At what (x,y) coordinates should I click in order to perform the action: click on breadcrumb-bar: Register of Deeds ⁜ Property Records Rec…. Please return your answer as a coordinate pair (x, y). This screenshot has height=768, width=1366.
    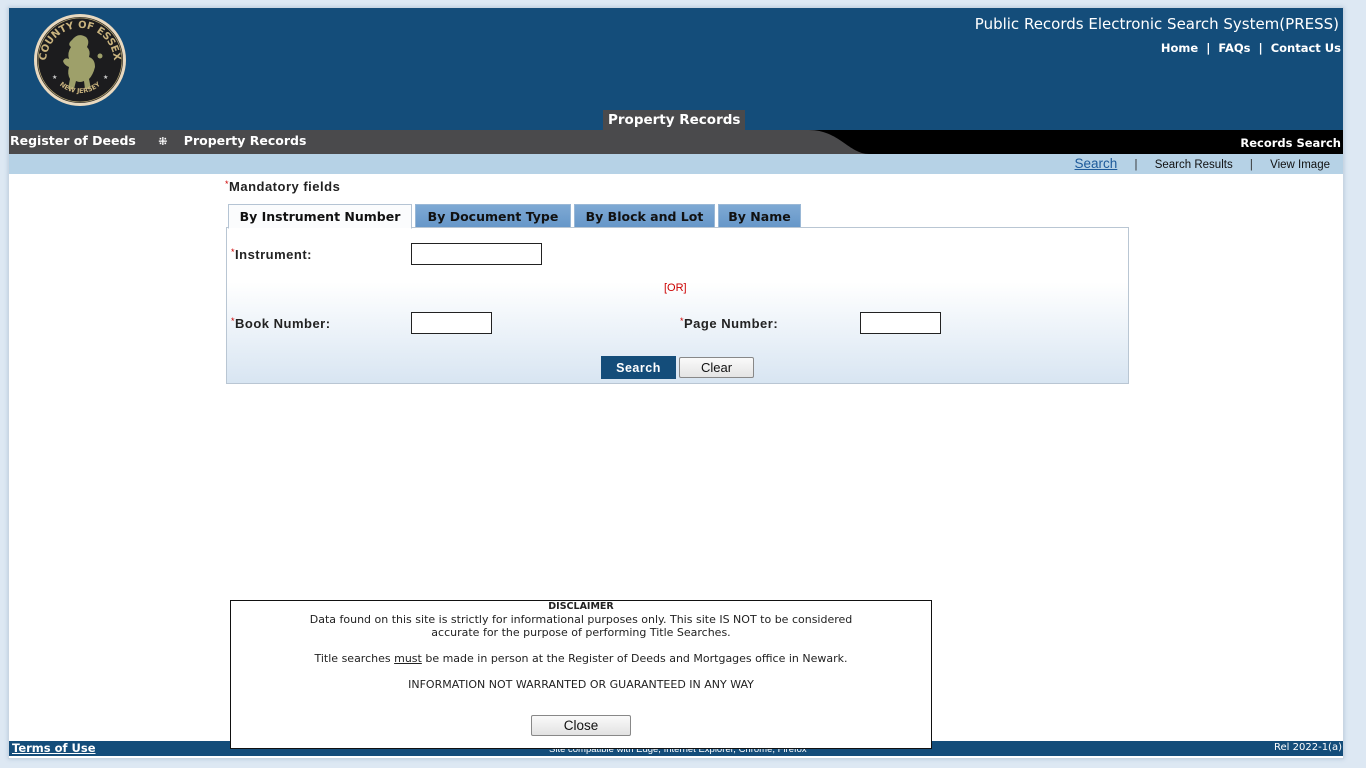
    Looking at the image, I should click on (676, 142).